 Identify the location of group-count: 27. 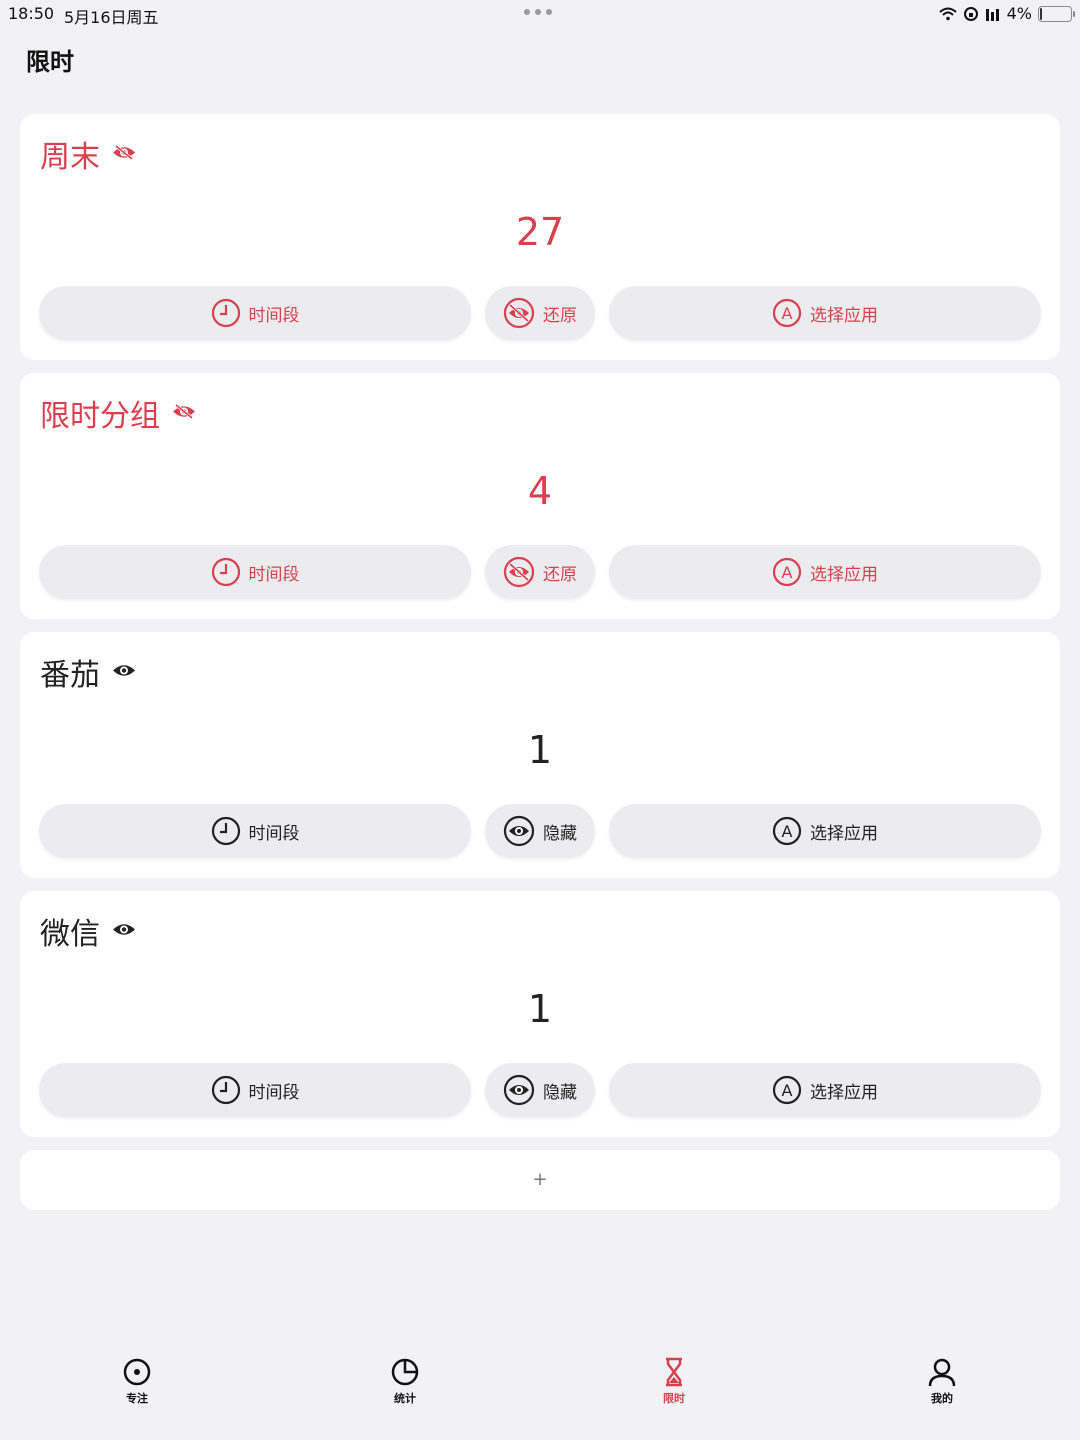
(540, 232).